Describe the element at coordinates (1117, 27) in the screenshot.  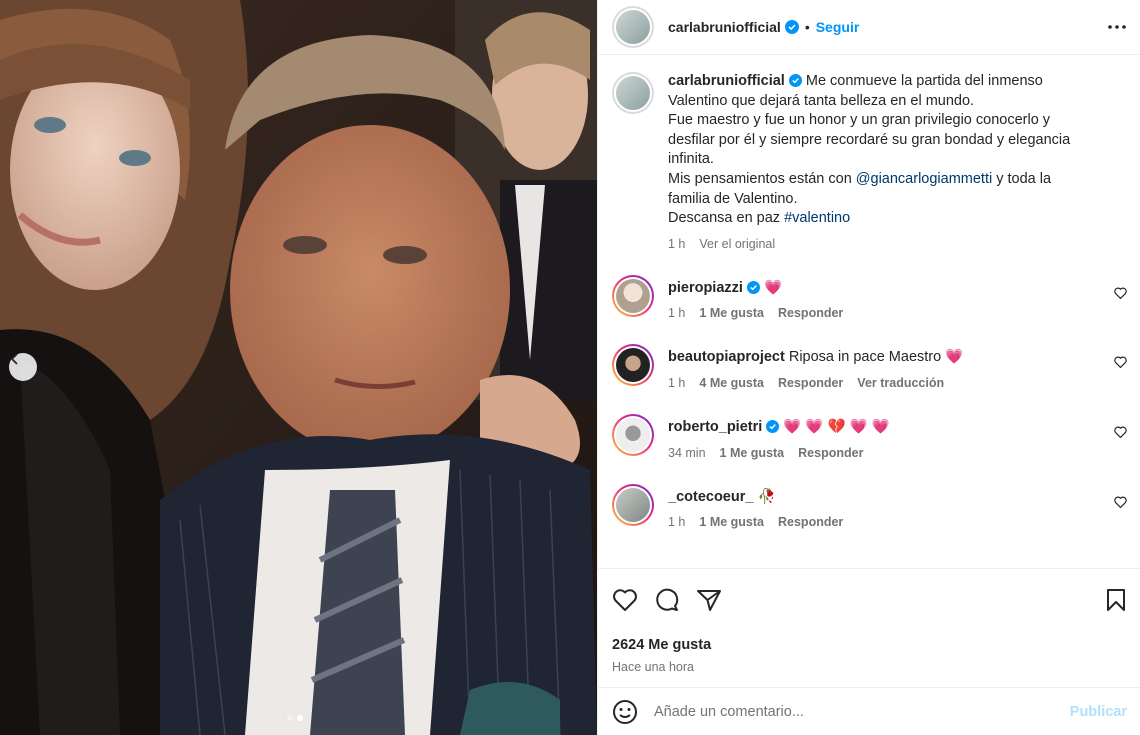
I see `more-options-icon` at that location.